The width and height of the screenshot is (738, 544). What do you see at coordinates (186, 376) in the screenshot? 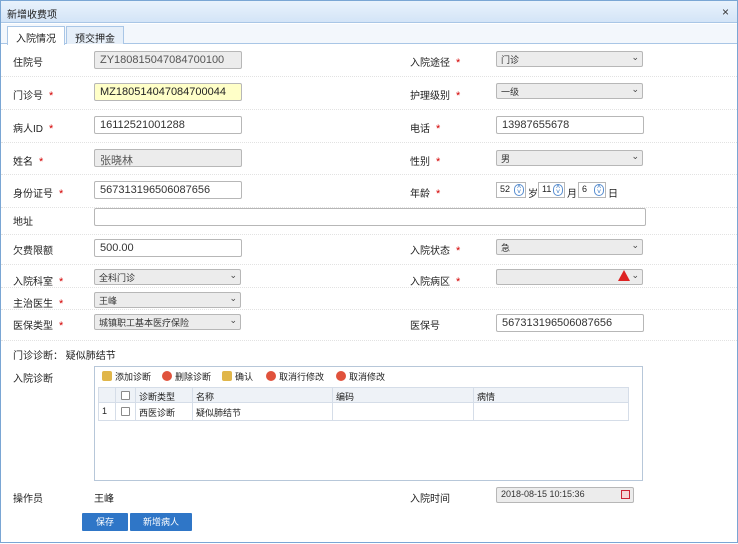
I see `delete-diagnosis-button: 删除诊断` at bounding box center [186, 376].